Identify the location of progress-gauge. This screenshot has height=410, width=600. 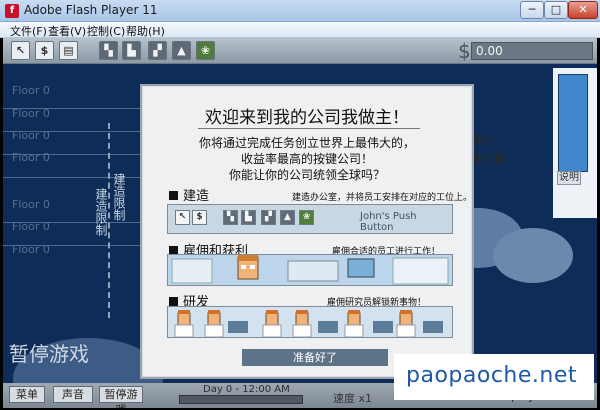
(573, 123).